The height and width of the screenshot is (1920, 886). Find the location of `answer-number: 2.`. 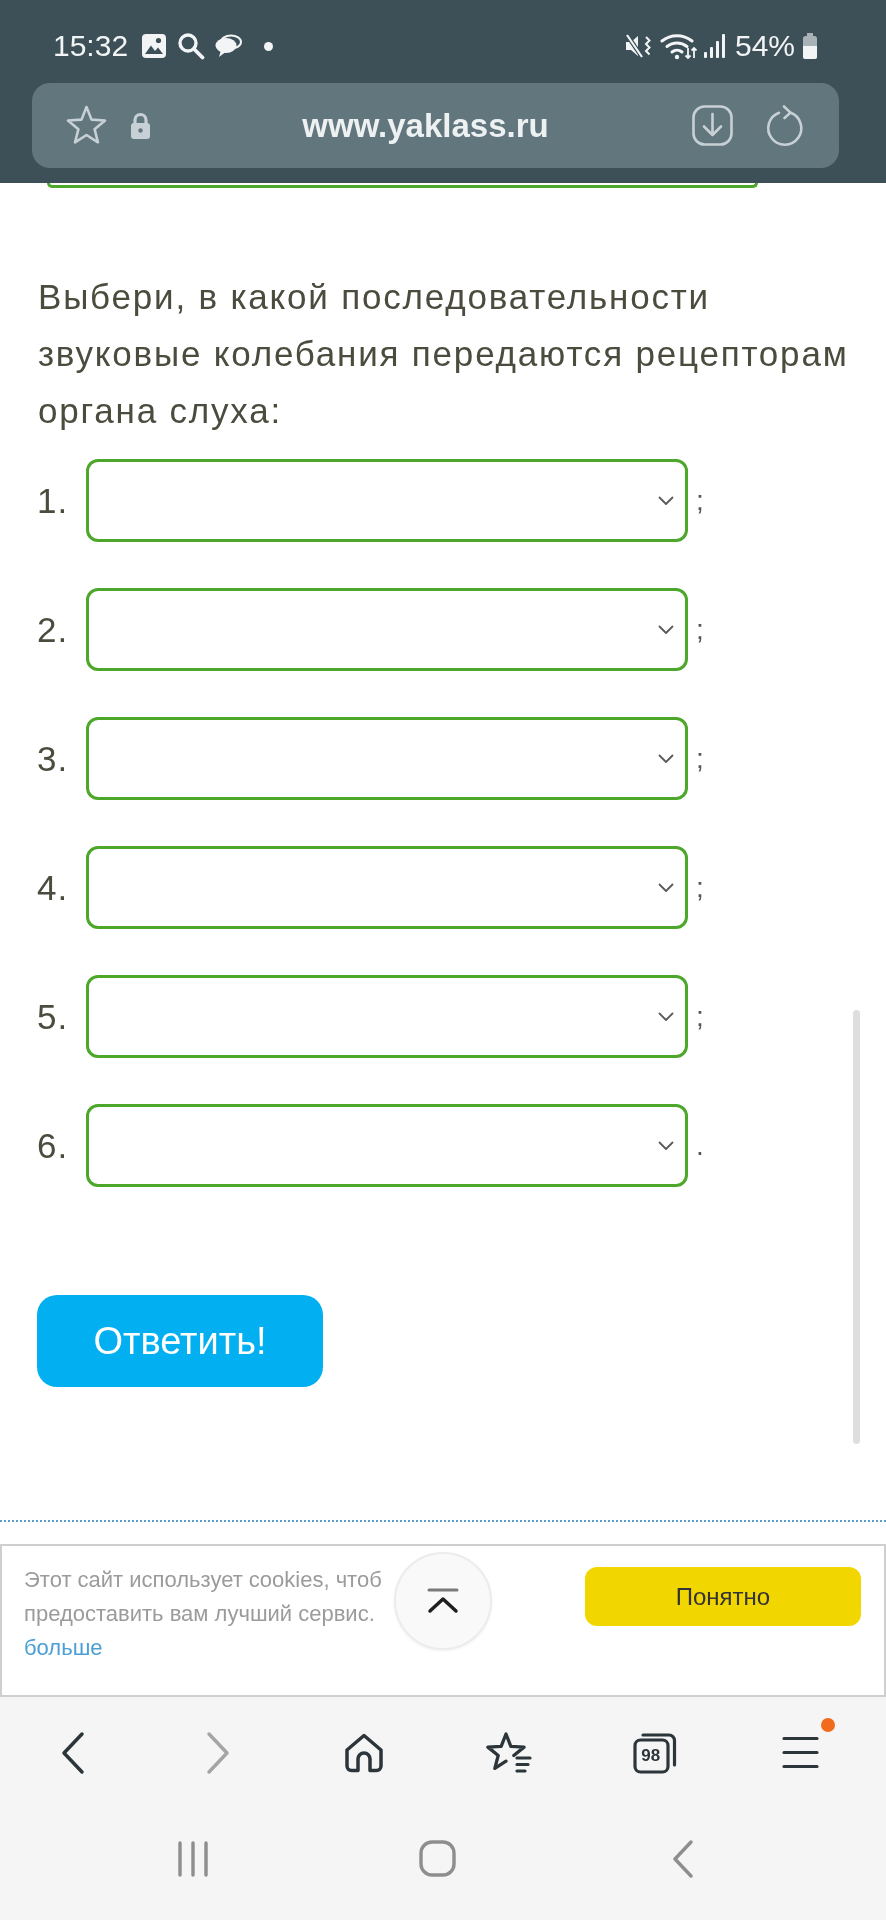

answer-number: 2. is located at coordinates (53, 629).